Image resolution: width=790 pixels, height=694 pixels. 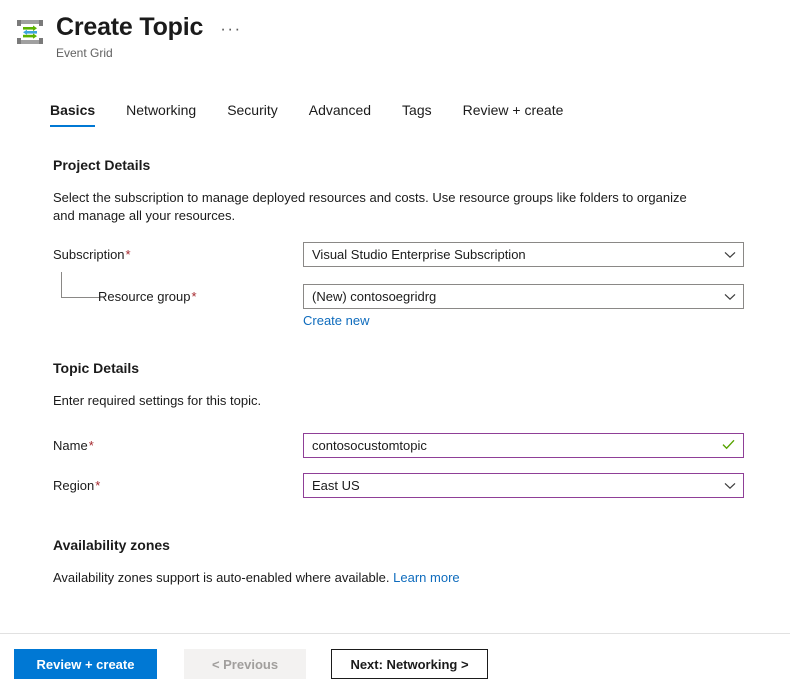 I want to click on learn-more-link: Learn more, so click(x=426, y=577).